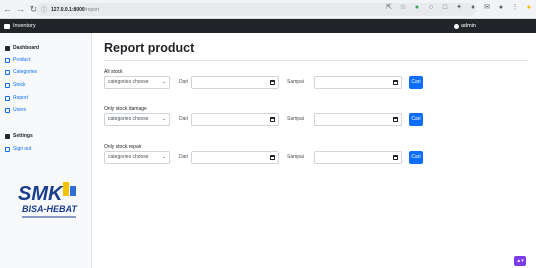 The width and height of the screenshot is (536, 268). I want to click on exit-icon, so click(7, 149).